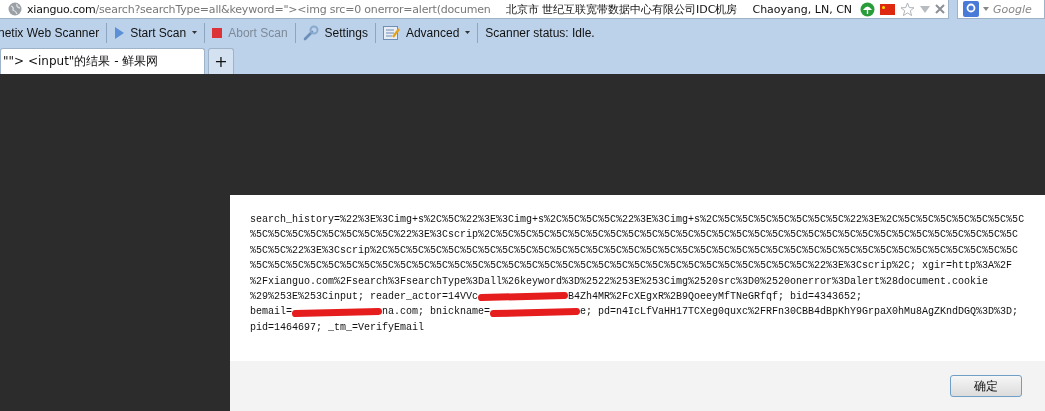 Image resolution: width=1045 pixels, height=411 pixels. I want to click on cookie-text: %5C%5C%5C%5C%5C%5C%5C%5C%5C%5C%5C%5C%5C%5C%5C%5C%5C%5C%5C%5C%5C%5C%5C%5C%5C%5C%5C%5C%5C%5C%5C%22%3E%3Cscrip%2C; xgir=http%3A%2F, so click(631, 266).